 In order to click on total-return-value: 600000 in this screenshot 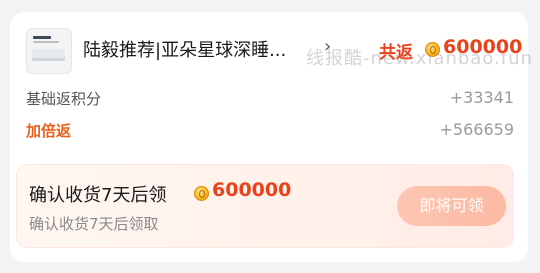, I will do `click(483, 47)`.